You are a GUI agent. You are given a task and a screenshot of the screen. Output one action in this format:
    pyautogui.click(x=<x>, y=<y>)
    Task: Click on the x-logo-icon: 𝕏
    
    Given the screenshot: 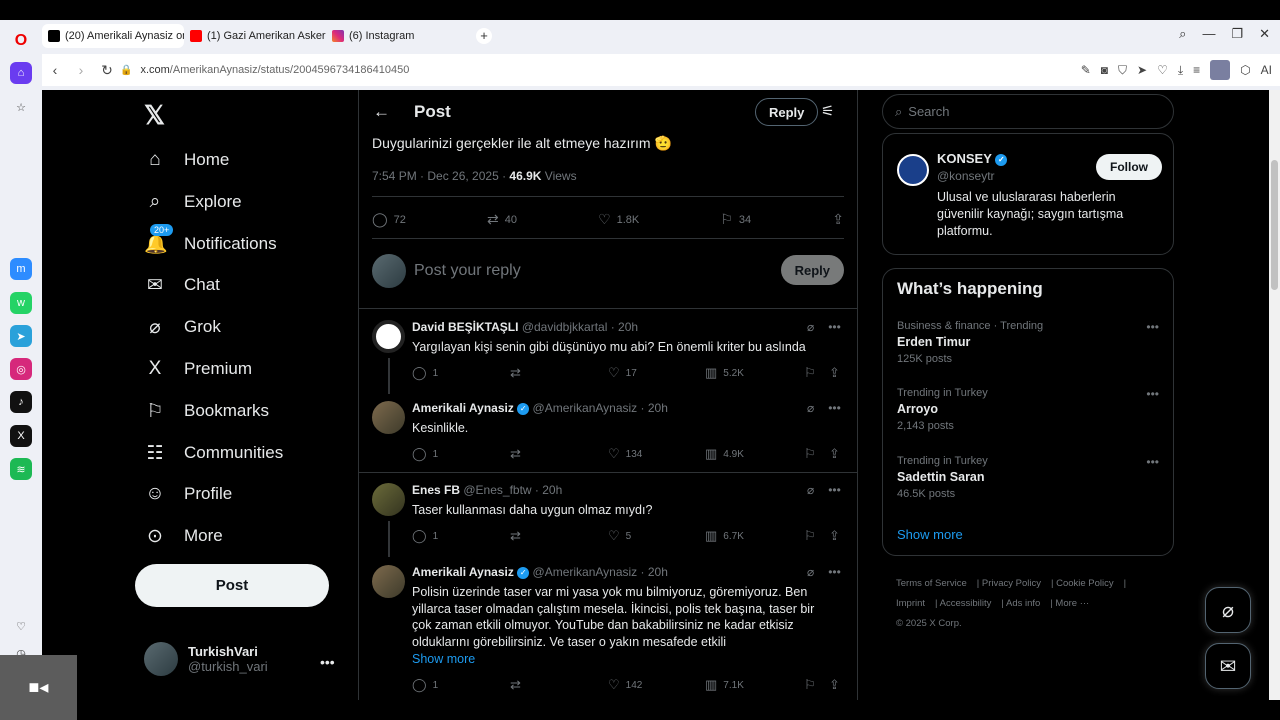 What is the action you would take?
    pyautogui.click(x=154, y=115)
    